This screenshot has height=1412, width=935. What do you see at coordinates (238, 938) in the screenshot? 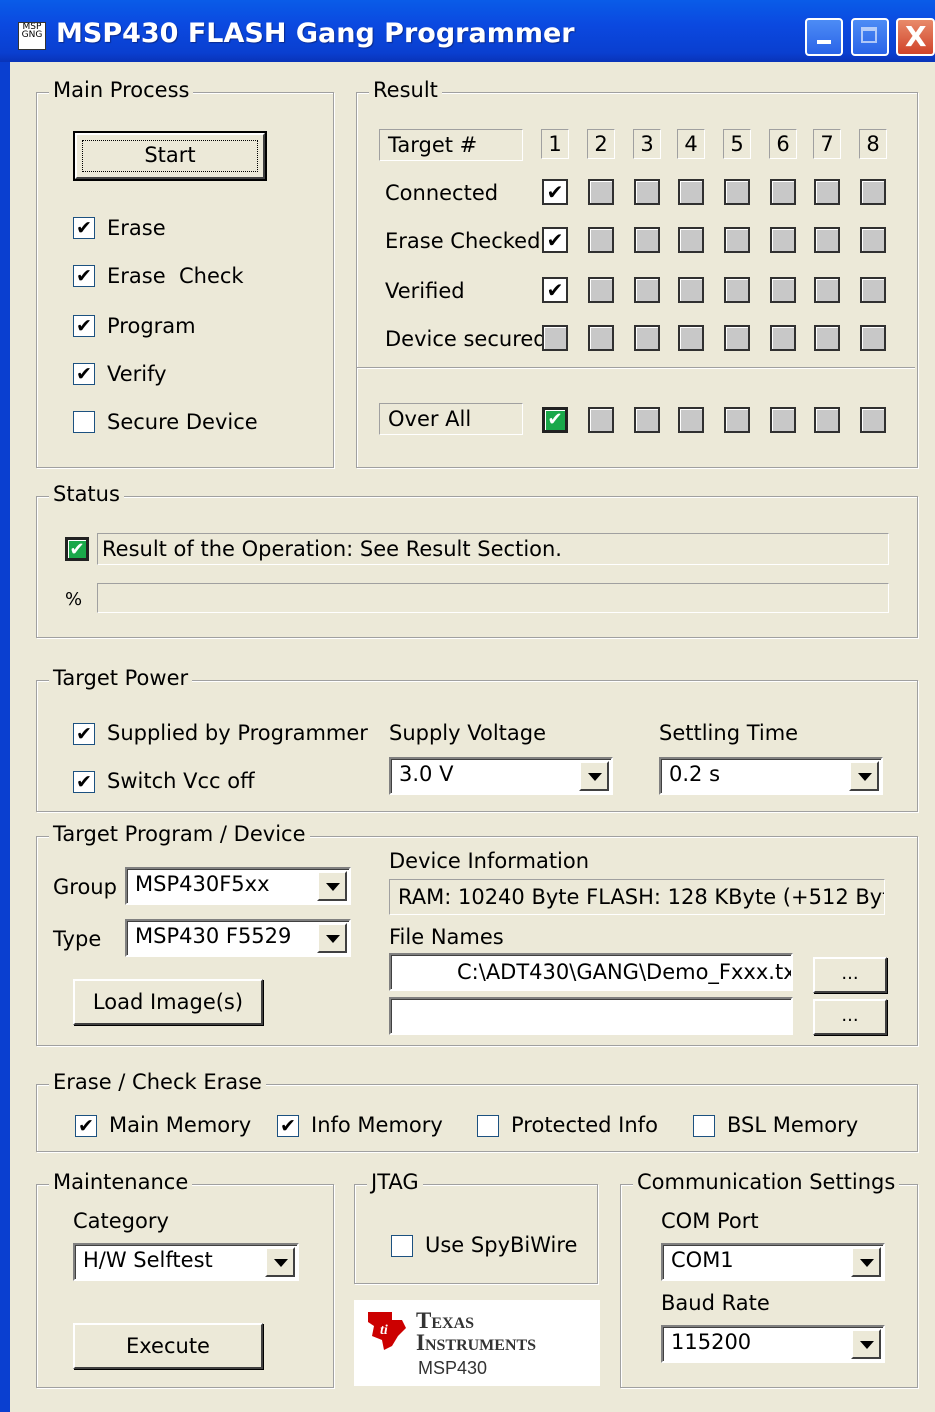
I see `type-select: MSP430 F5529` at bounding box center [238, 938].